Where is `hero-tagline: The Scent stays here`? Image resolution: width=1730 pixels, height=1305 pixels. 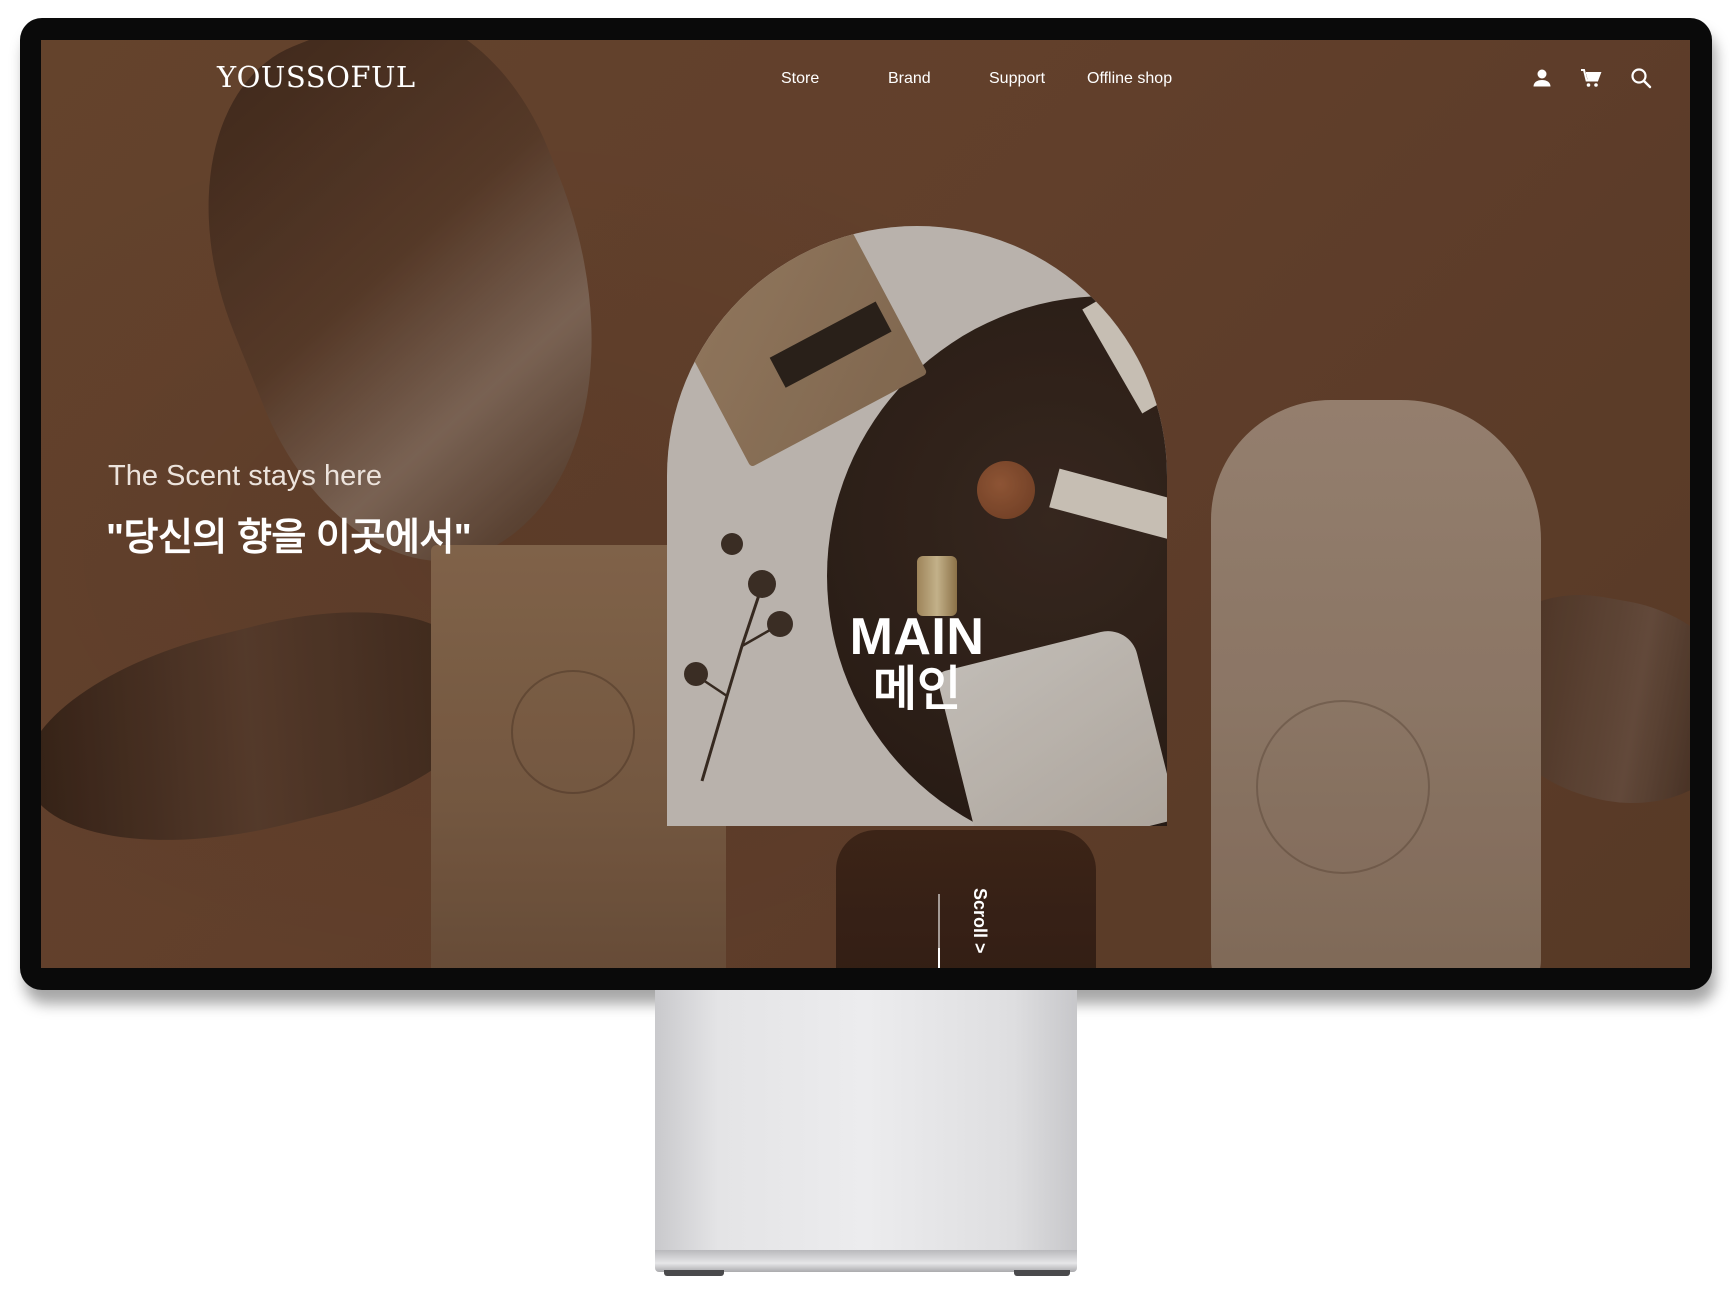
hero-tagline: The Scent stays here is located at coordinates (245, 476).